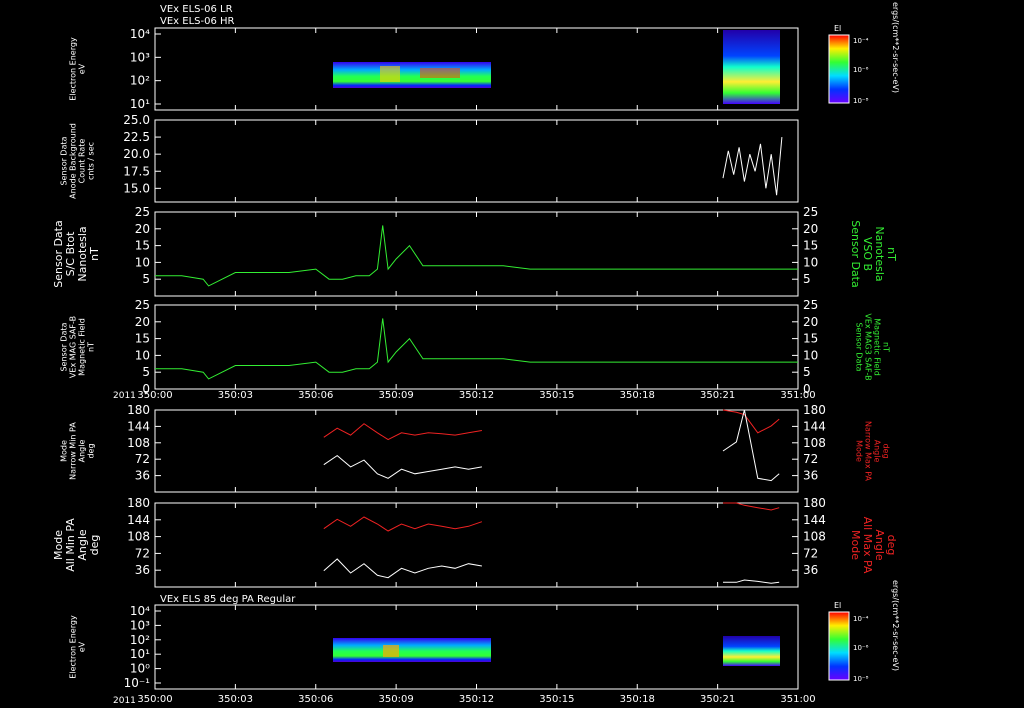 This screenshot has height=708, width=1024. I want to click on y-tick-label: 10⁴, so click(140, 34).